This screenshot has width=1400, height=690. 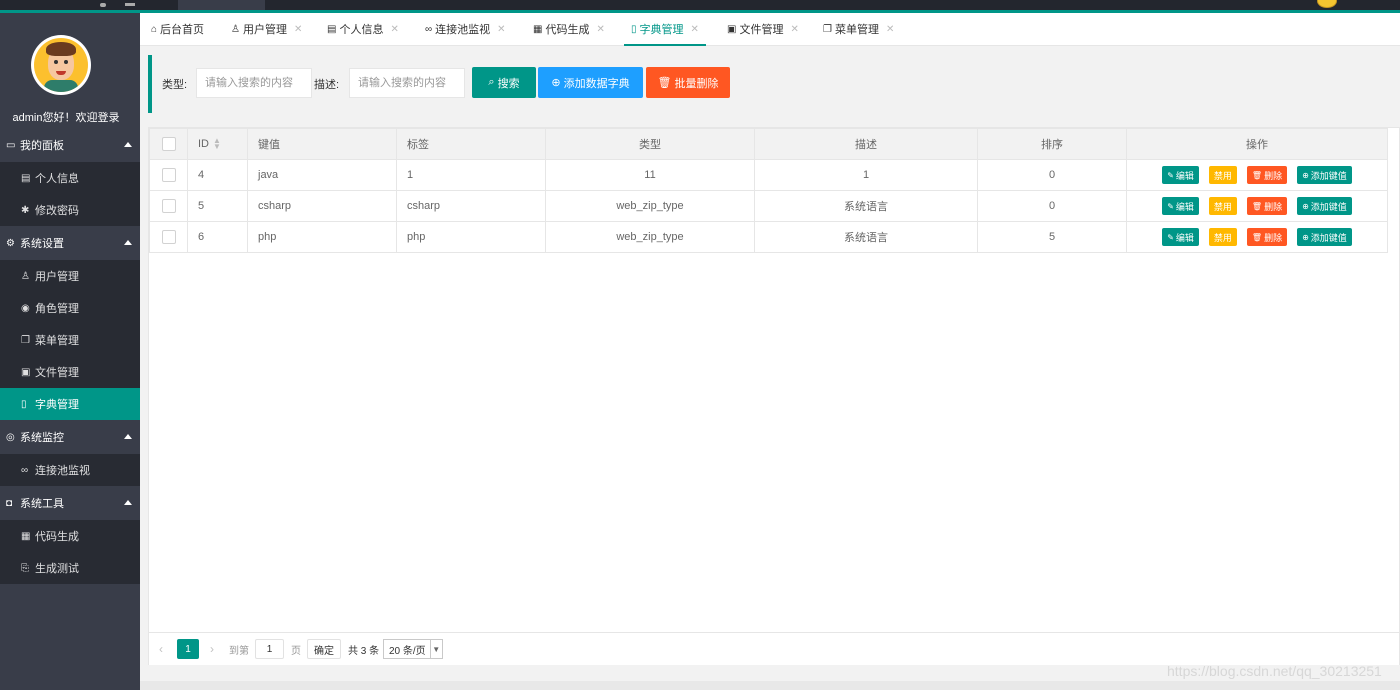 I want to click on pagination: ‹ 1 › 到第 1 页 确定 共 3 条 20 条/页 ▼, so click(x=774, y=648).